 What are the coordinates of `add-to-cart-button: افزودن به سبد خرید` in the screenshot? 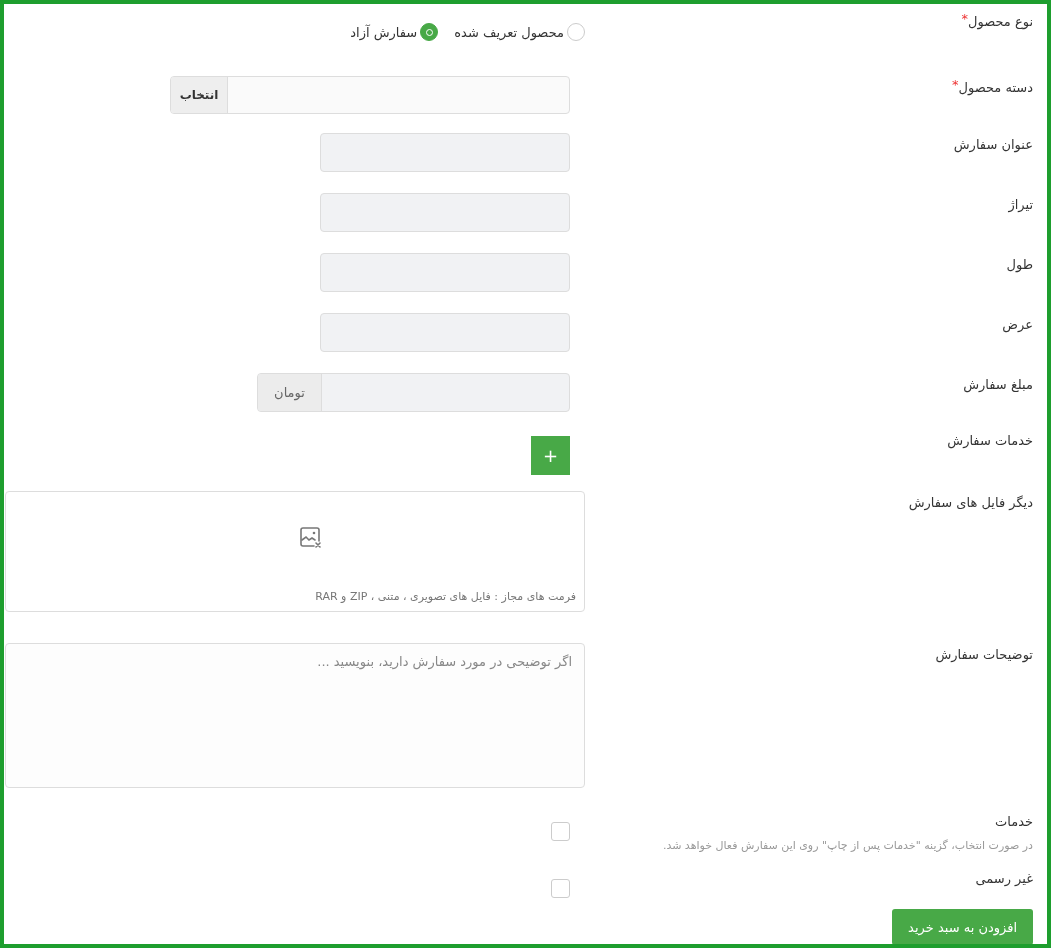 It's located at (962, 926).